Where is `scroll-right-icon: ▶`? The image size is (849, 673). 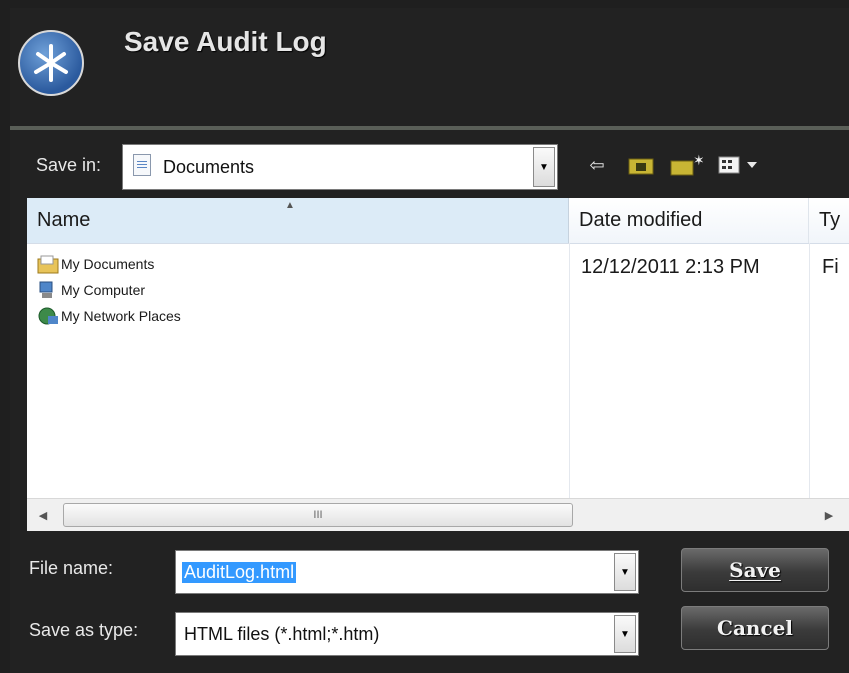 scroll-right-icon: ▶ is located at coordinates (829, 515).